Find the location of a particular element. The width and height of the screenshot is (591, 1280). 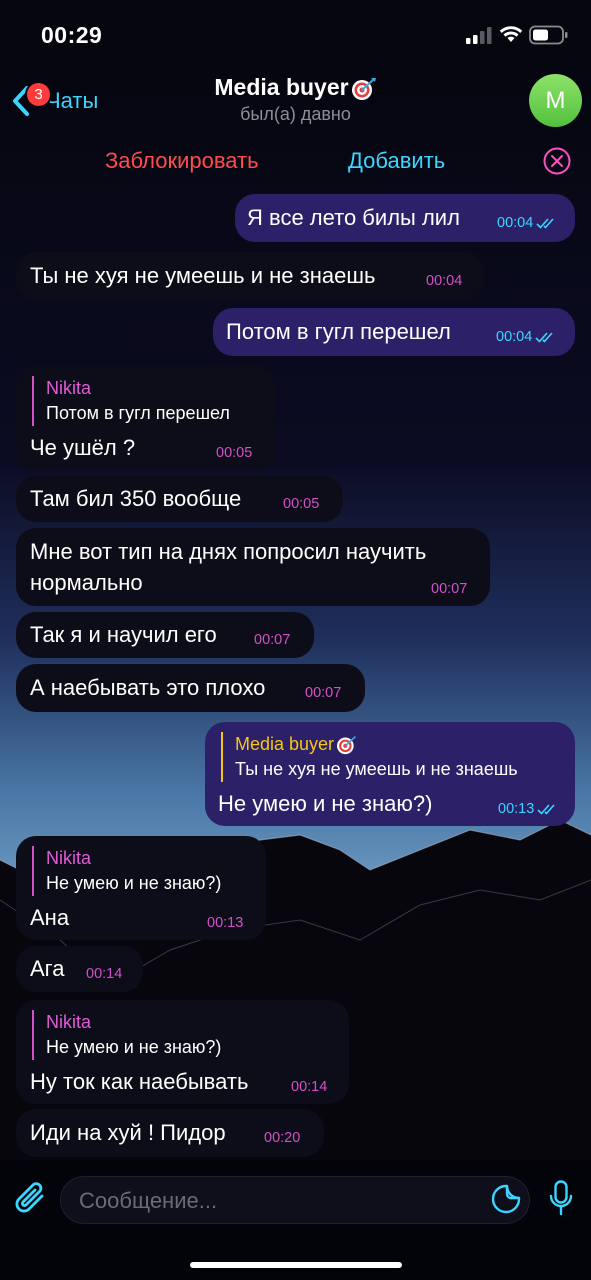

message-bubble-incoming: Ты не хуя не умеешь и не знаешь 00:04 is located at coordinates (250, 276).